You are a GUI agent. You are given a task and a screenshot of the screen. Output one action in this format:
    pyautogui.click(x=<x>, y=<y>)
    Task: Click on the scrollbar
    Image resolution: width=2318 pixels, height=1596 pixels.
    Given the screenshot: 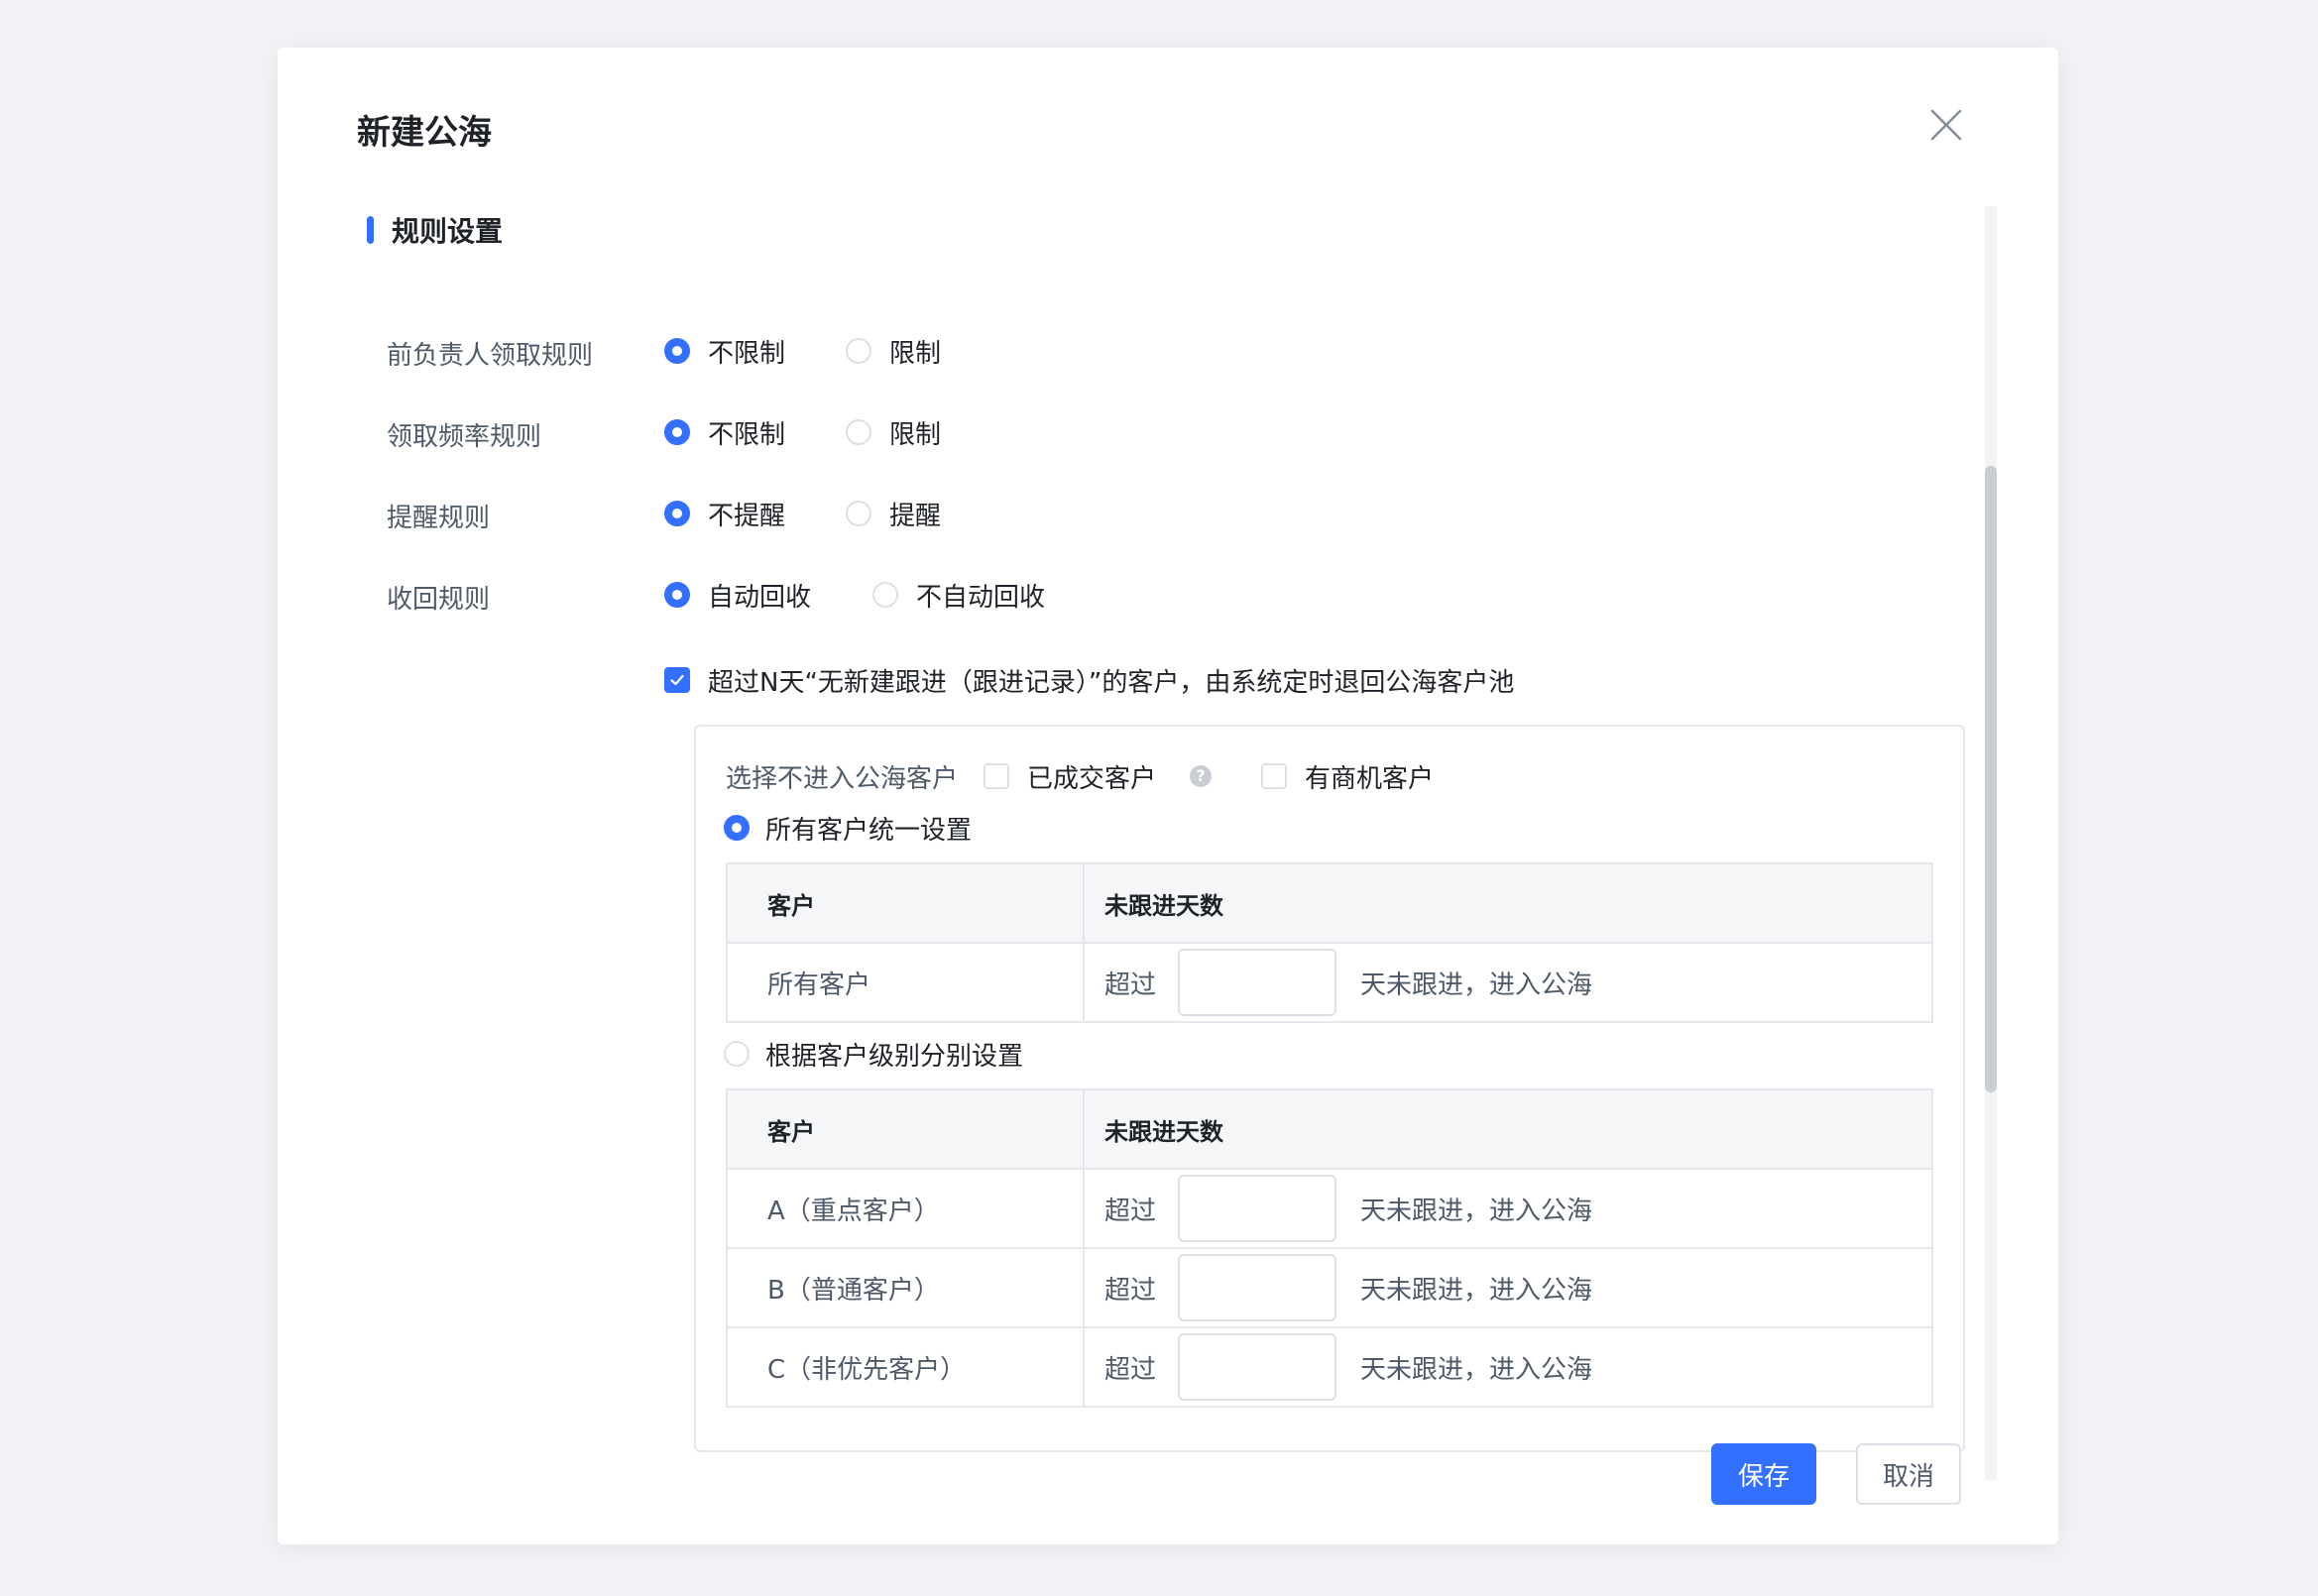 What is the action you would take?
    pyautogui.click(x=1991, y=843)
    